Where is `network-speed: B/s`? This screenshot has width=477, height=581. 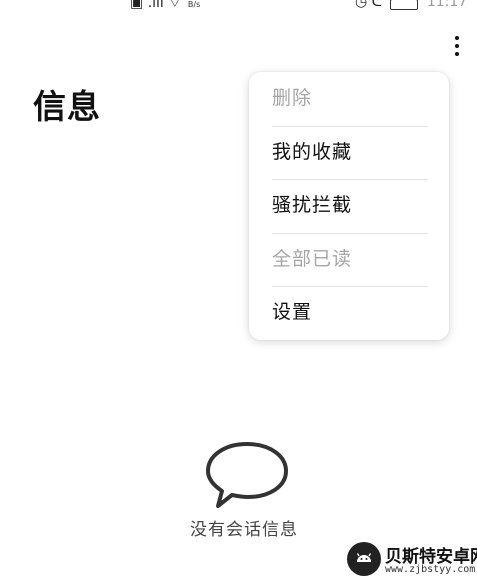 network-speed: B/s is located at coordinates (194, 4).